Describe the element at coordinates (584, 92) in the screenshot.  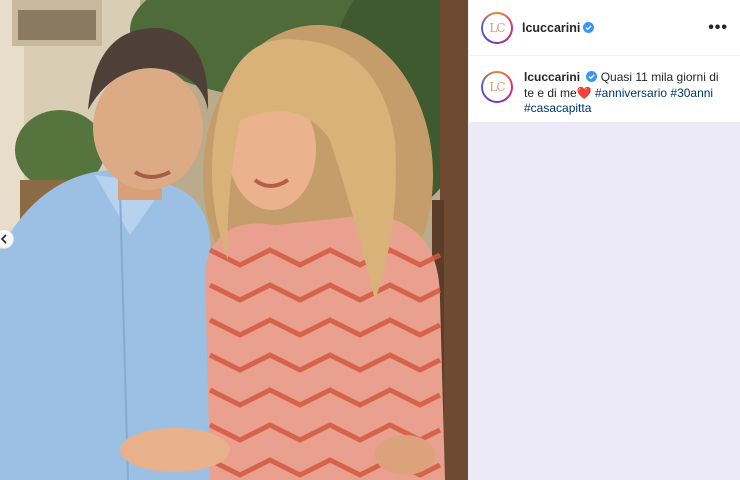
I see `heart-emoji: ❤️` at that location.